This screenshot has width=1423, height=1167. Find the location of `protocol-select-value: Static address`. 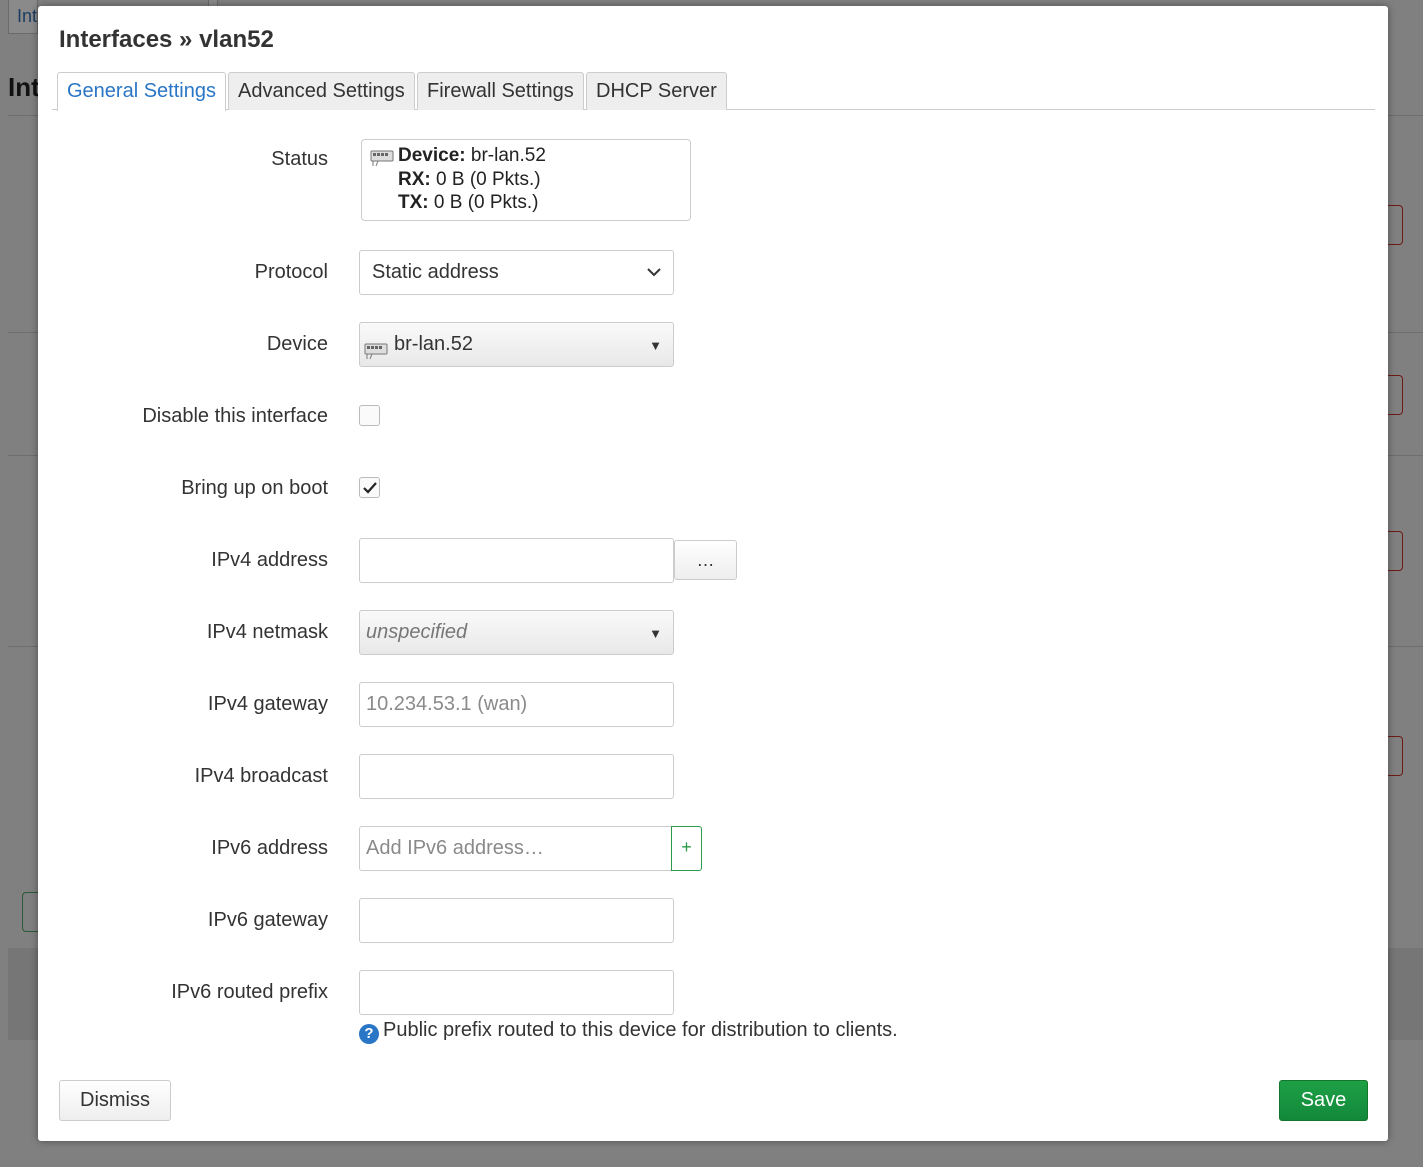

protocol-select-value: Static address is located at coordinates (435, 272).